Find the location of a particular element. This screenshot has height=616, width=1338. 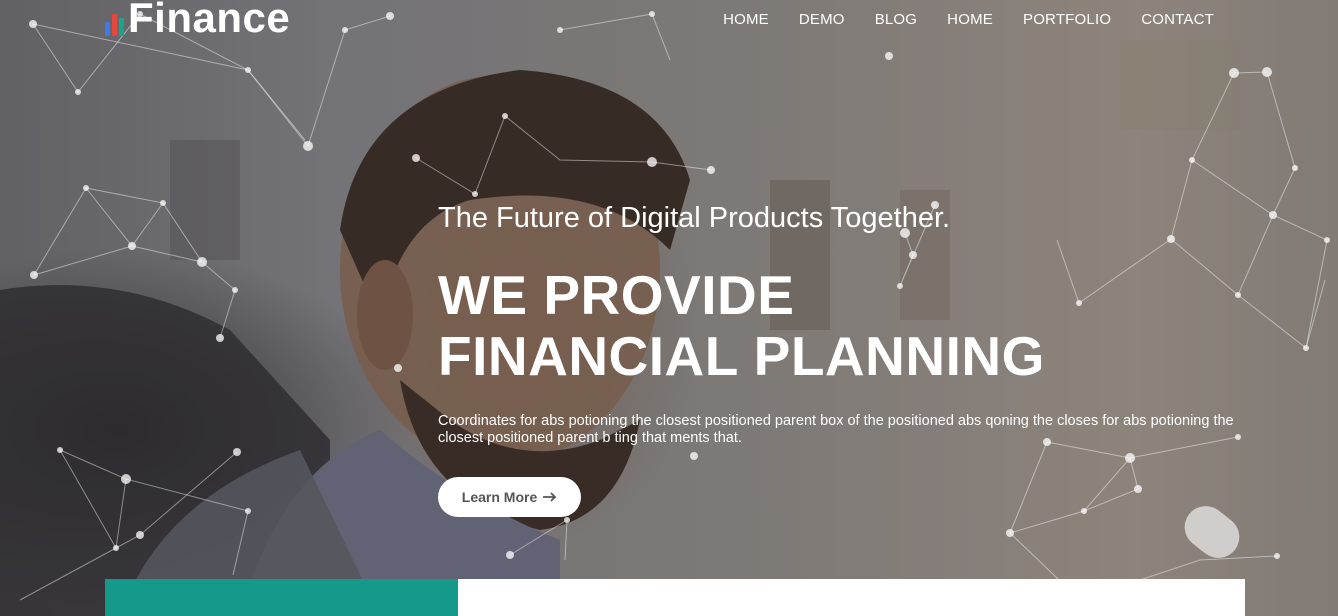

nav-item-contact: CONTACT is located at coordinates (1177, 20).